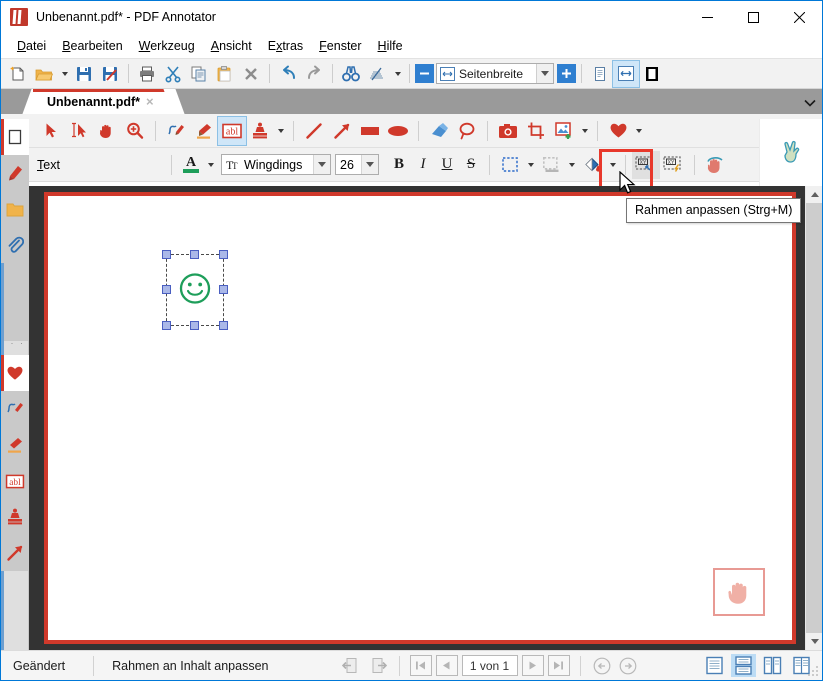 The image size is (823, 681). What do you see at coordinates (790, 152) in the screenshot?
I see `touch-gesture-indicator` at bounding box center [790, 152].